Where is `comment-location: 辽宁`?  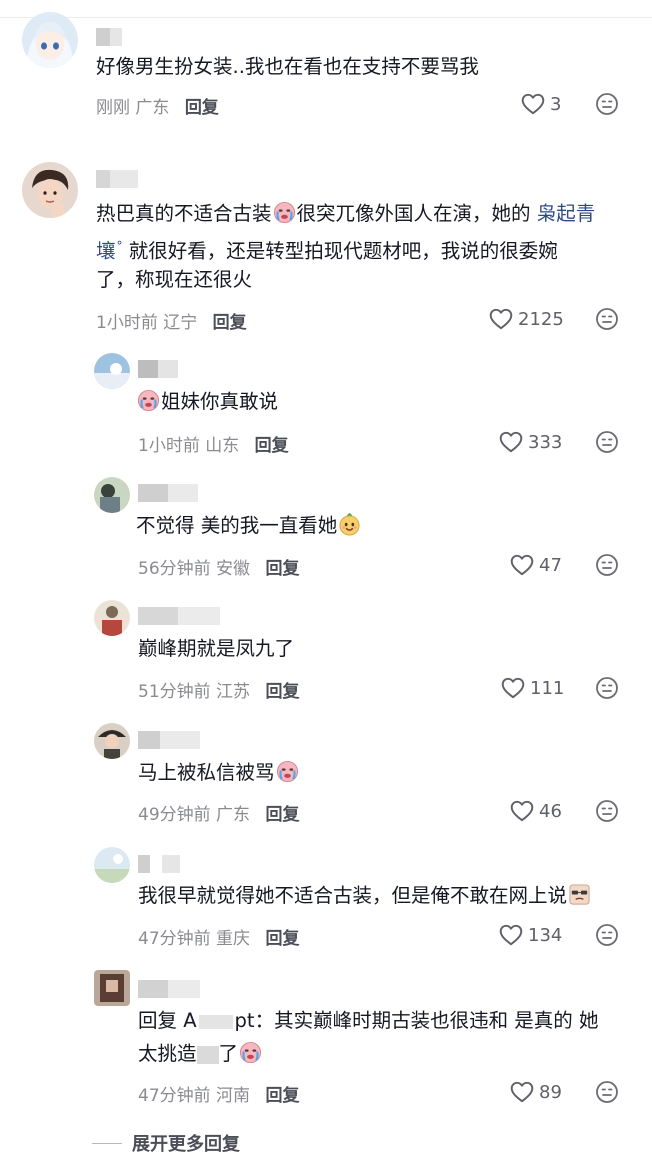 comment-location: 辽宁 is located at coordinates (180, 323).